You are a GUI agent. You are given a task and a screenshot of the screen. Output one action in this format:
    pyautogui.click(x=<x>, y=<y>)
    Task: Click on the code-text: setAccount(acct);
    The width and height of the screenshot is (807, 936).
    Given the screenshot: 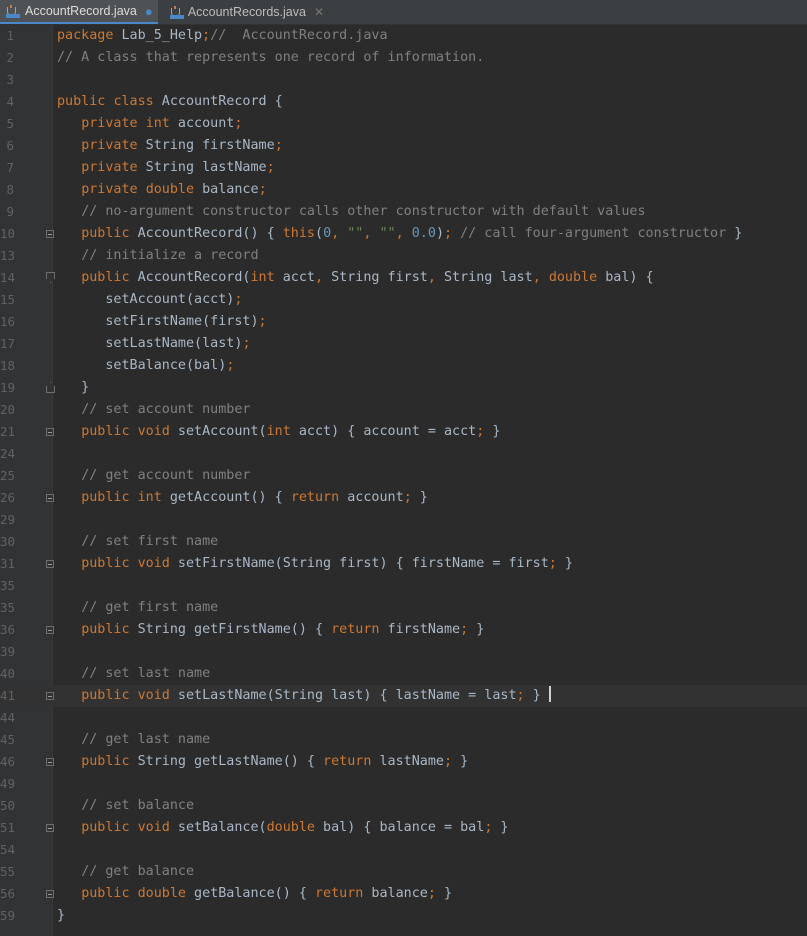 What is the action you would take?
    pyautogui.click(x=150, y=299)
    